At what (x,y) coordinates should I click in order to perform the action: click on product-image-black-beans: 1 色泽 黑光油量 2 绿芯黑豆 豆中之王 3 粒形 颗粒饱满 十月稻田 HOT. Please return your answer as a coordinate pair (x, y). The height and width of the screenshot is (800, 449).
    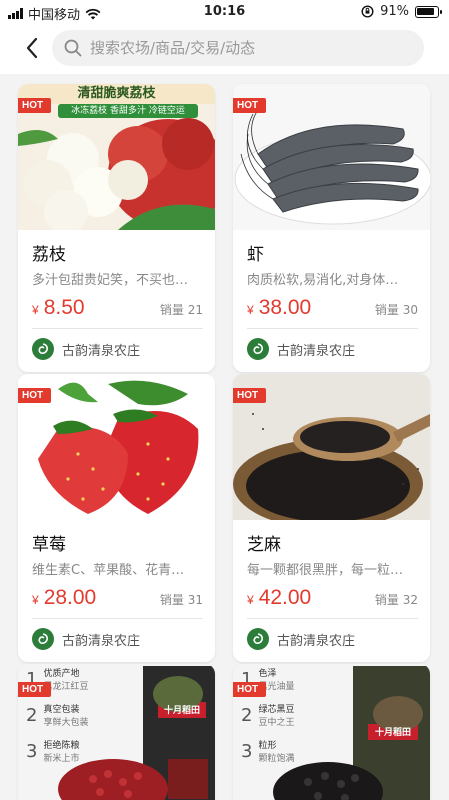
    Looking at the image, I should click on (331, 732).